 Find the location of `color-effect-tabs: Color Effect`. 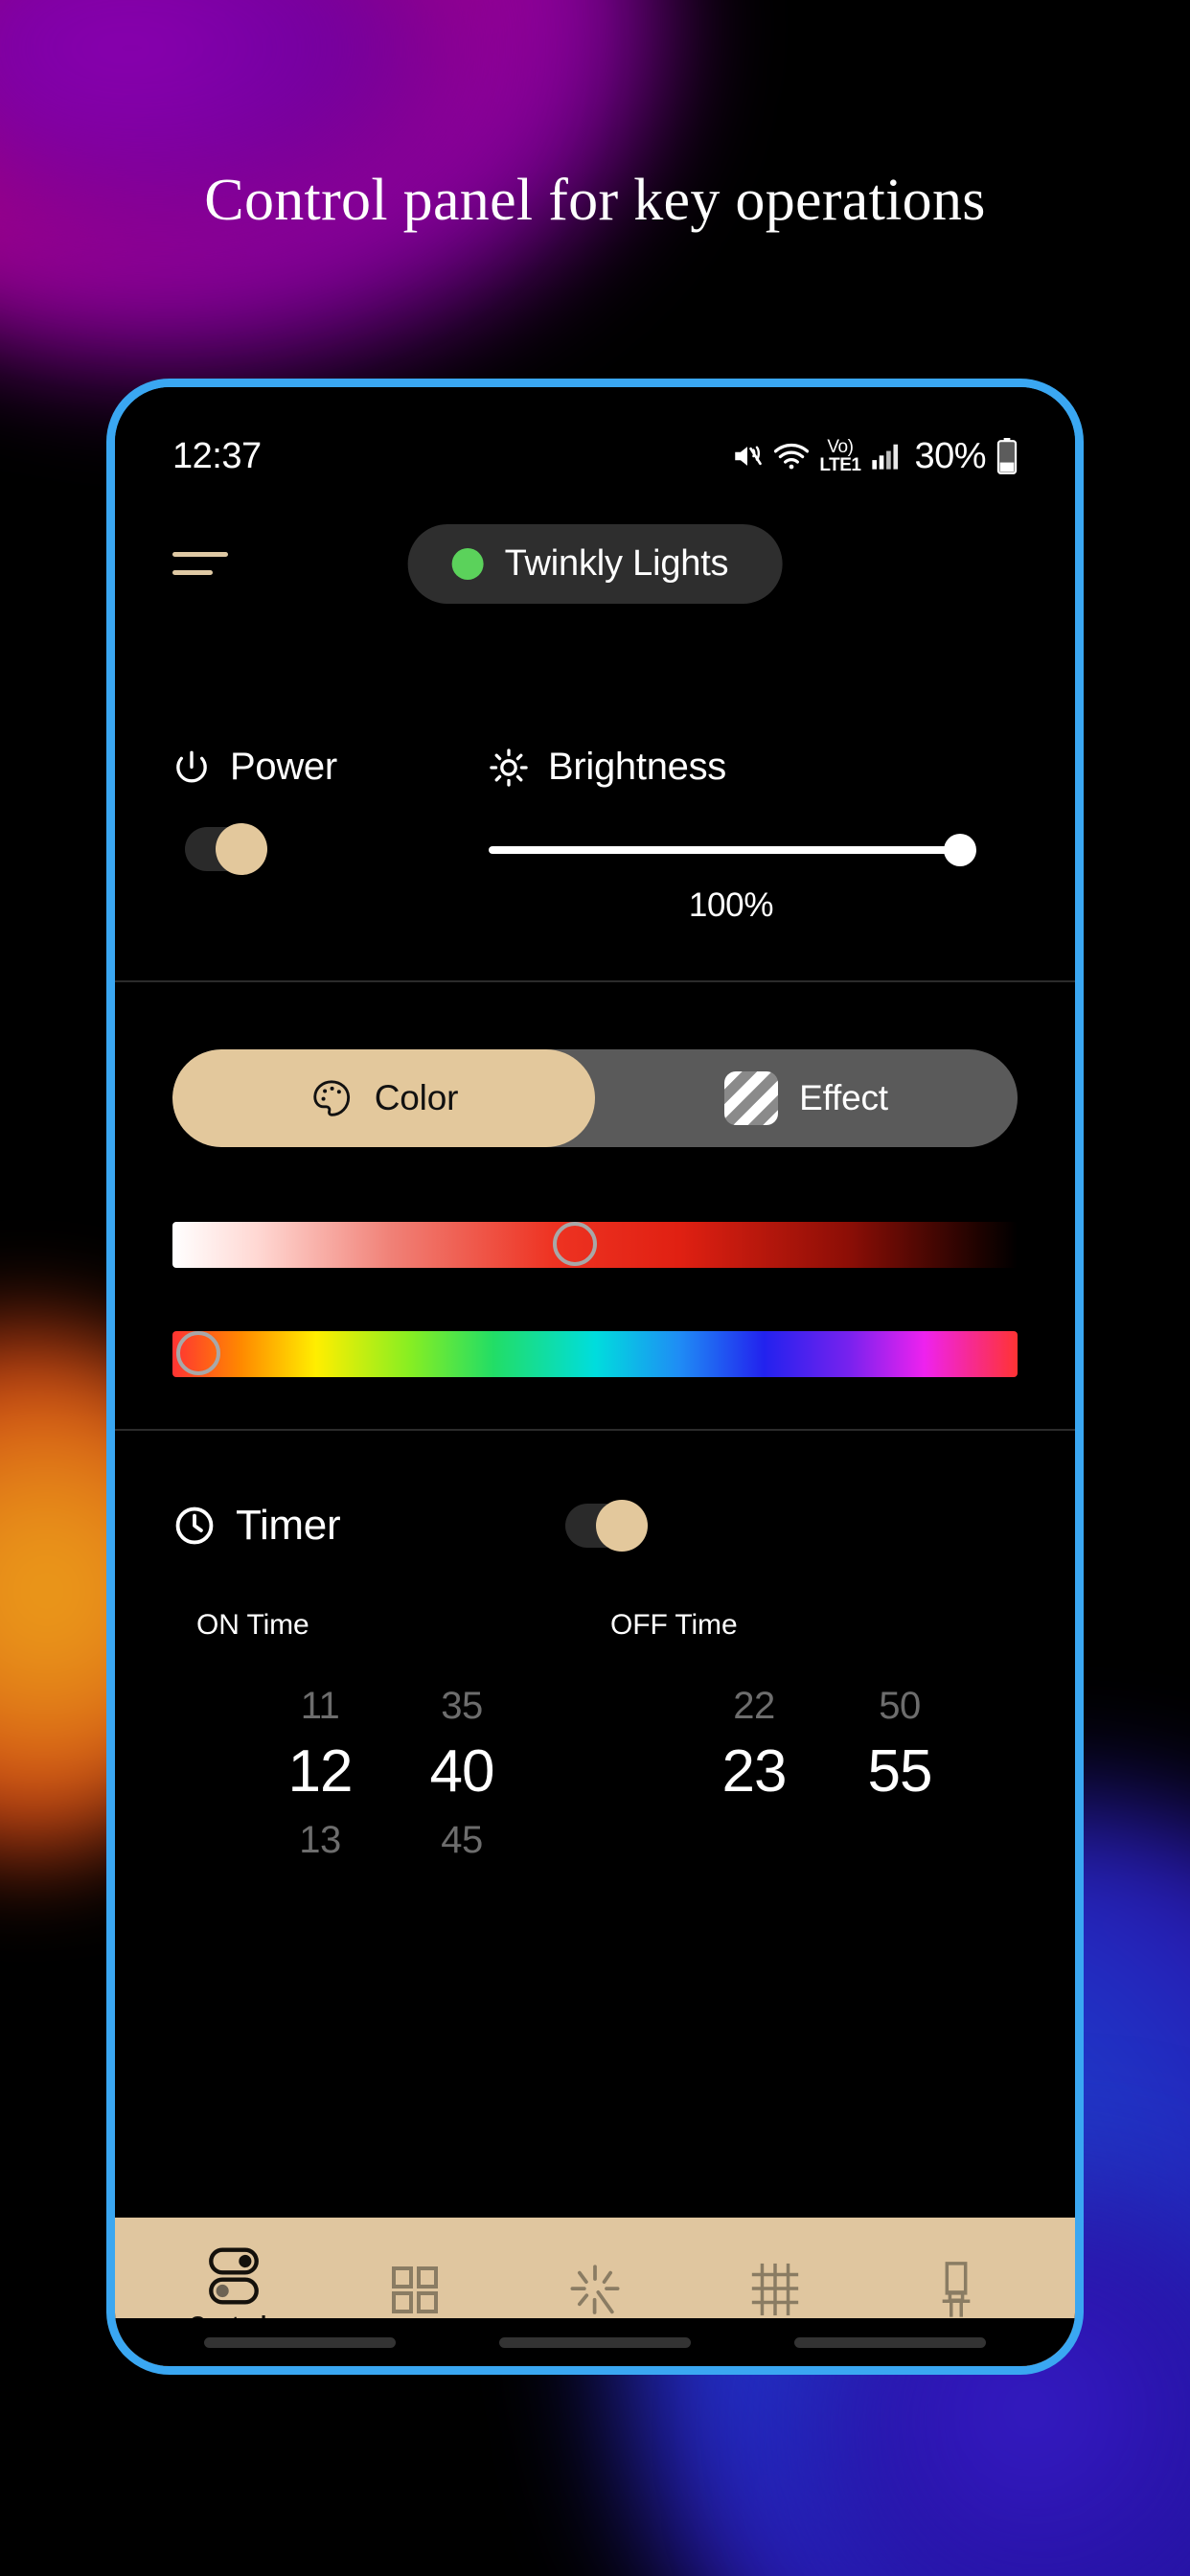

color-effect-tabs: Color Effect is located at coordinates (595, 1098).